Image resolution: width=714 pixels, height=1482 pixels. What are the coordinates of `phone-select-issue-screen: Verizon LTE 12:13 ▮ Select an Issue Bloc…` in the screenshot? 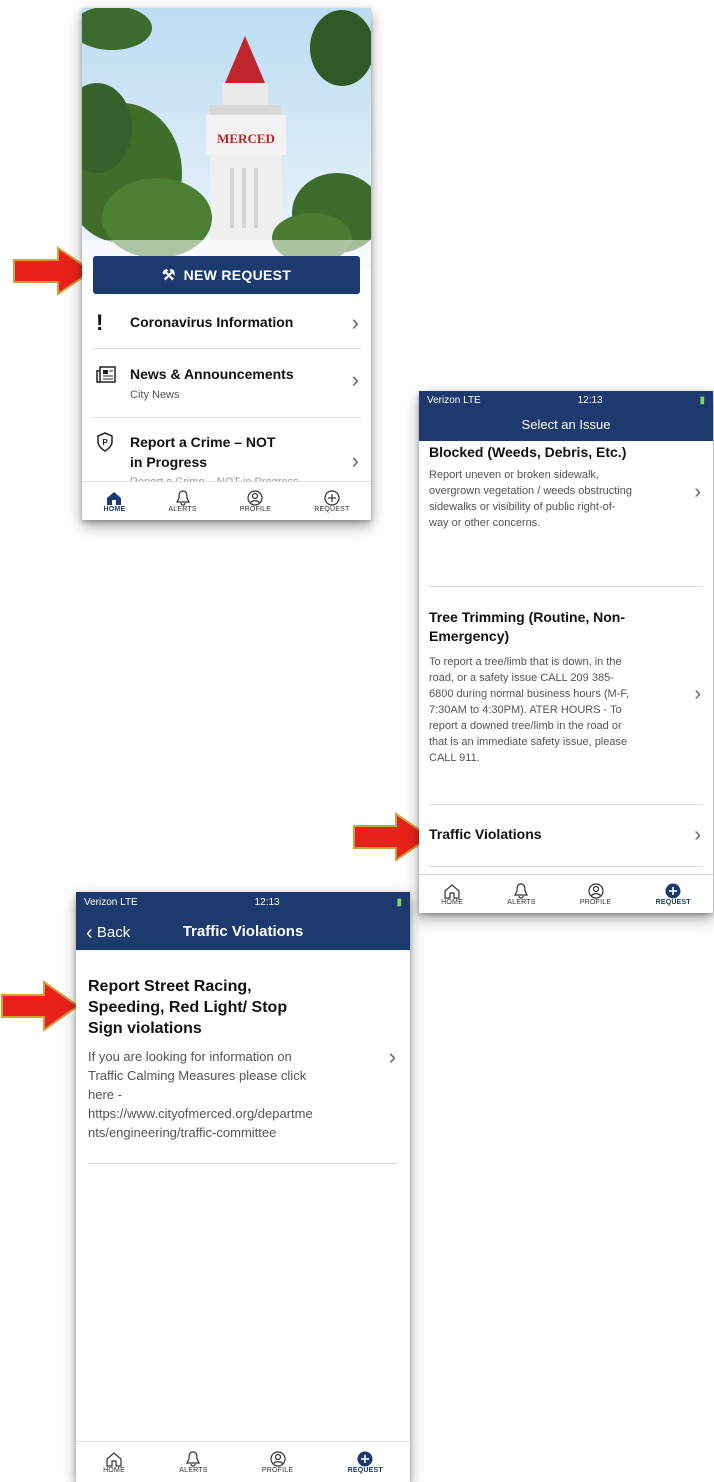 It's located at (566, 652).